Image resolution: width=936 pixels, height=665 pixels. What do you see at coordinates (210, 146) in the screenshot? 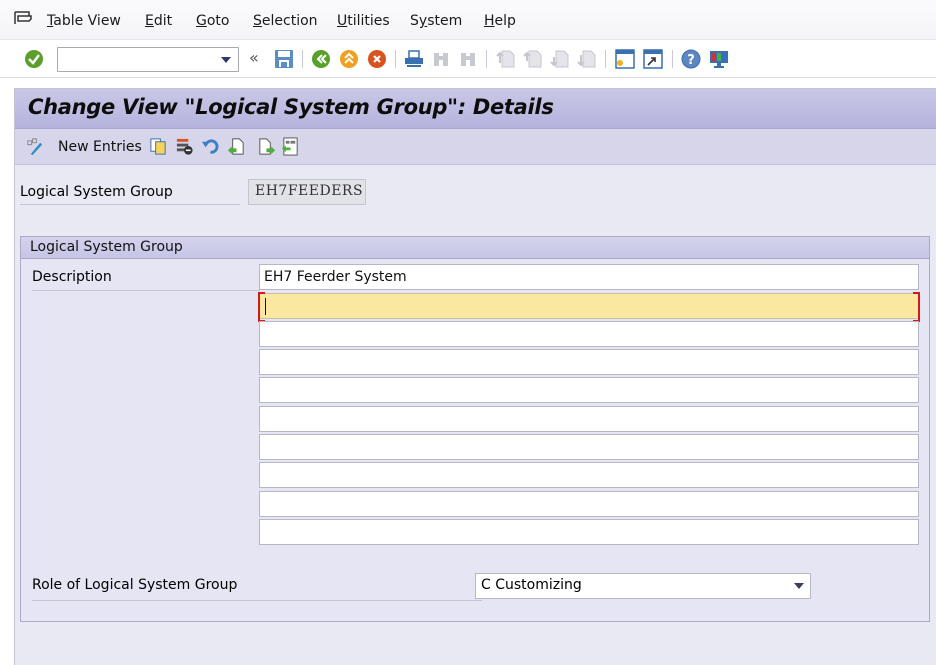
I see `undo-change-icon` at bounding box center [210, 146].